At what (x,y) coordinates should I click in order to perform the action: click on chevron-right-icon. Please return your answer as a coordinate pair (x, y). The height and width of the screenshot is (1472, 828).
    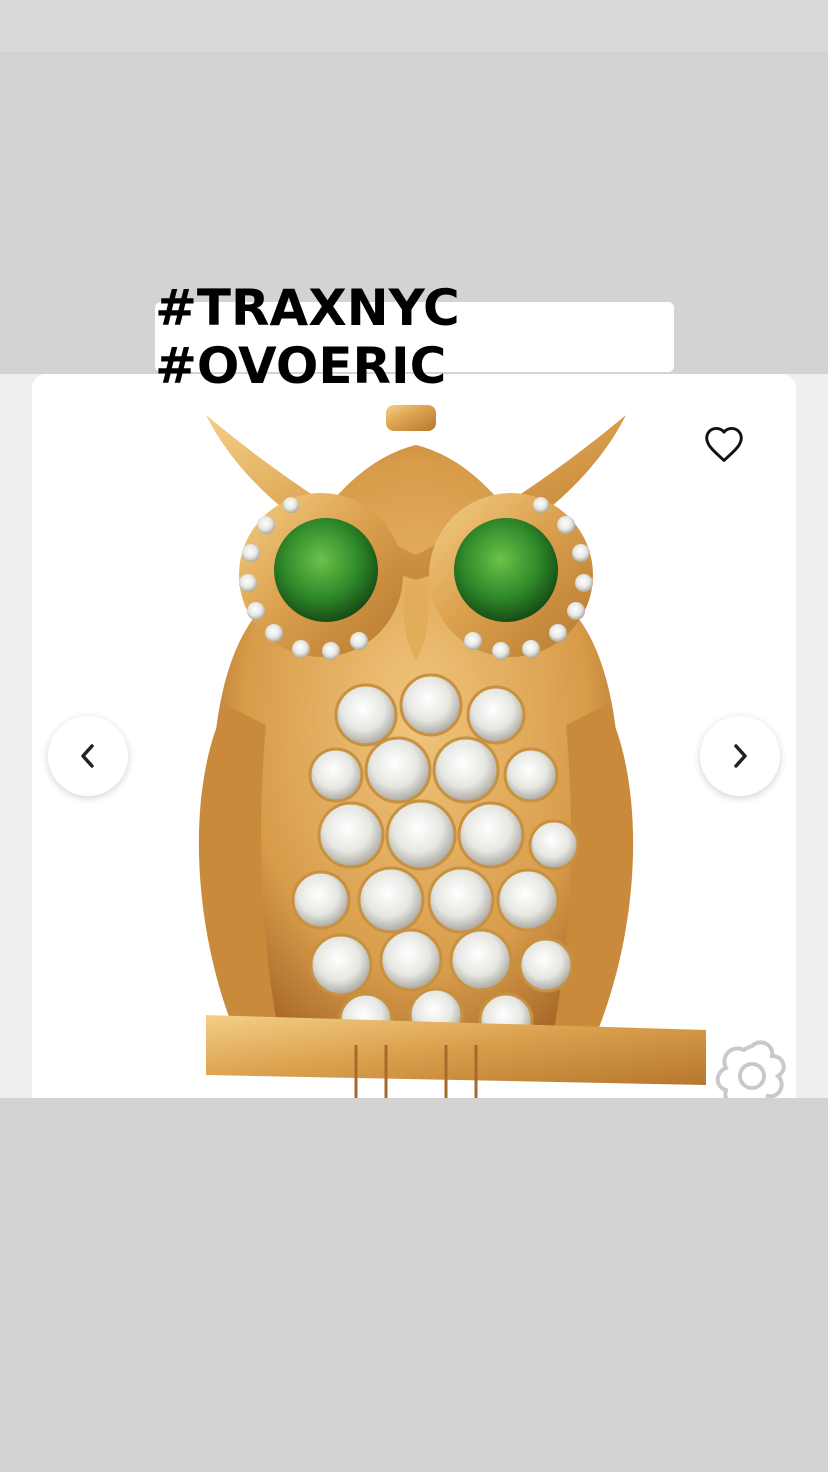
    Looking at the image, I should click on (740, 756).